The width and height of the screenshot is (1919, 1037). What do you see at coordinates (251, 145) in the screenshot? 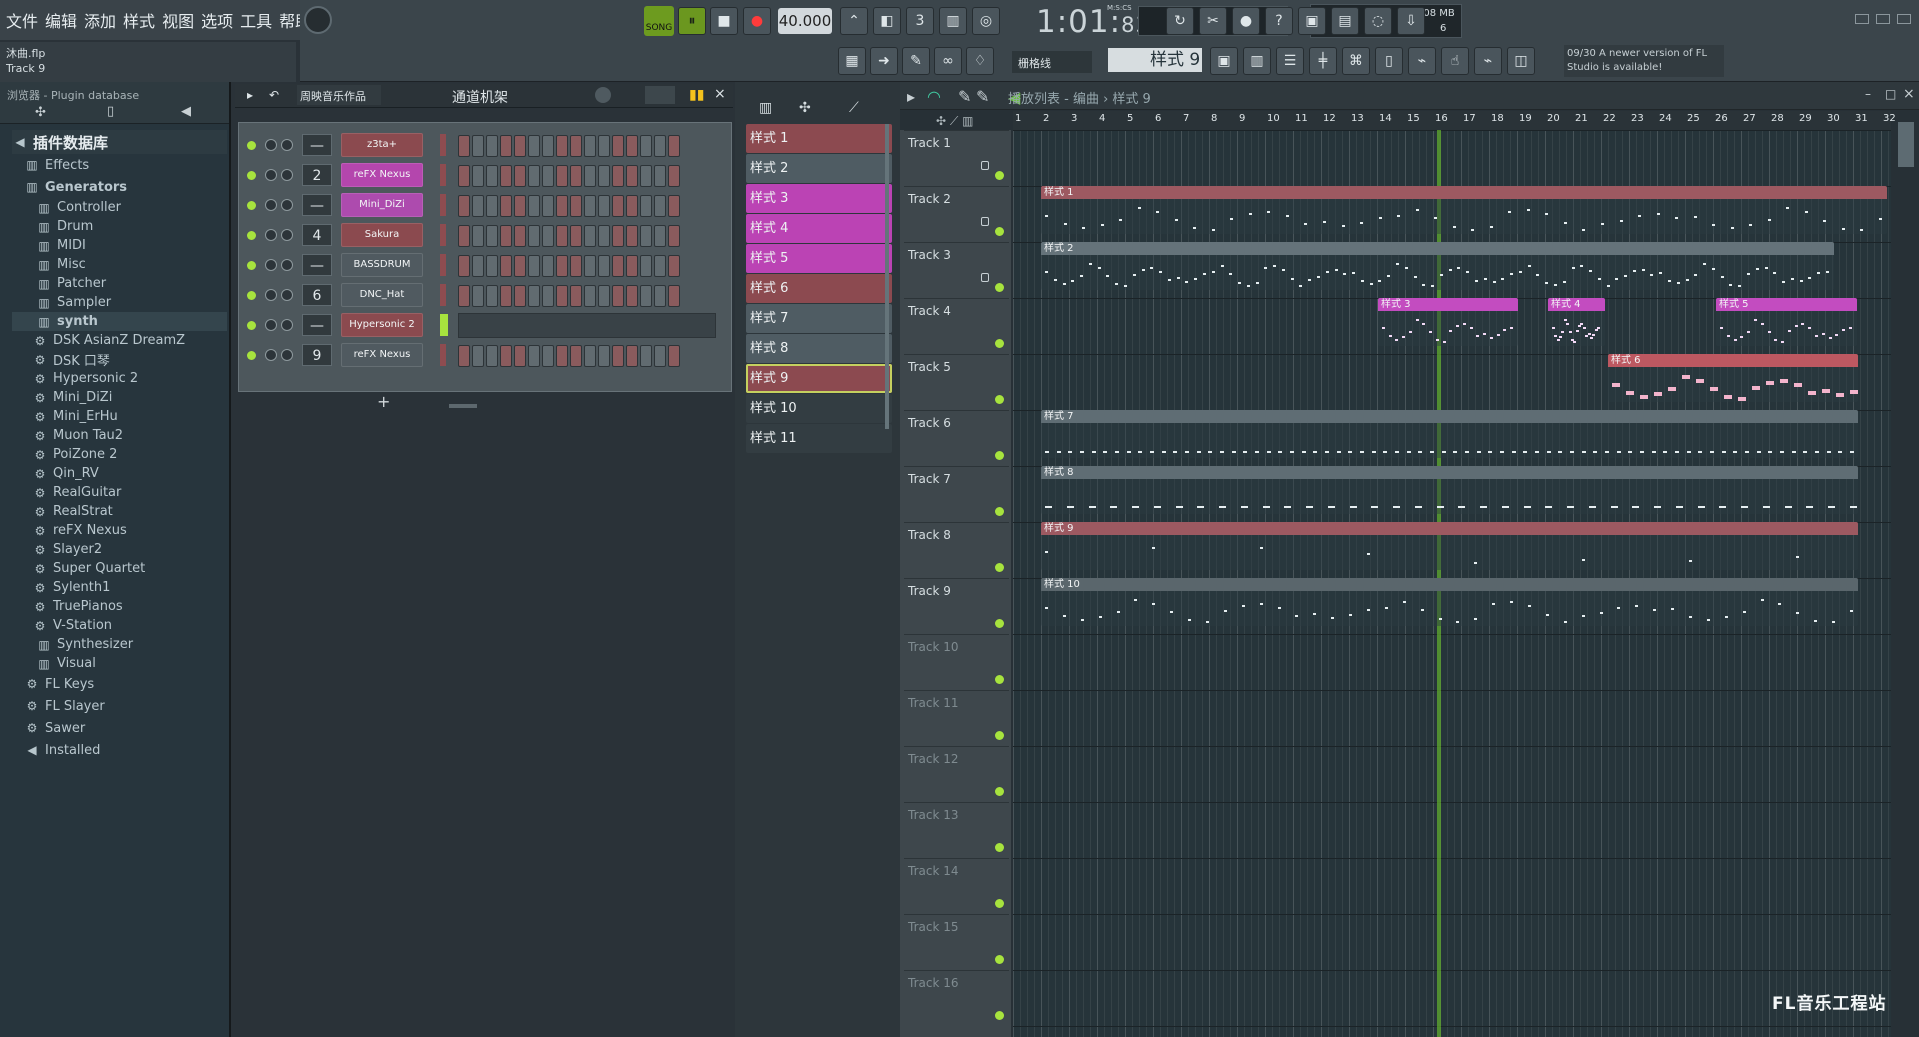
I see `channel-enable-led` at bounding box center [251, 145].